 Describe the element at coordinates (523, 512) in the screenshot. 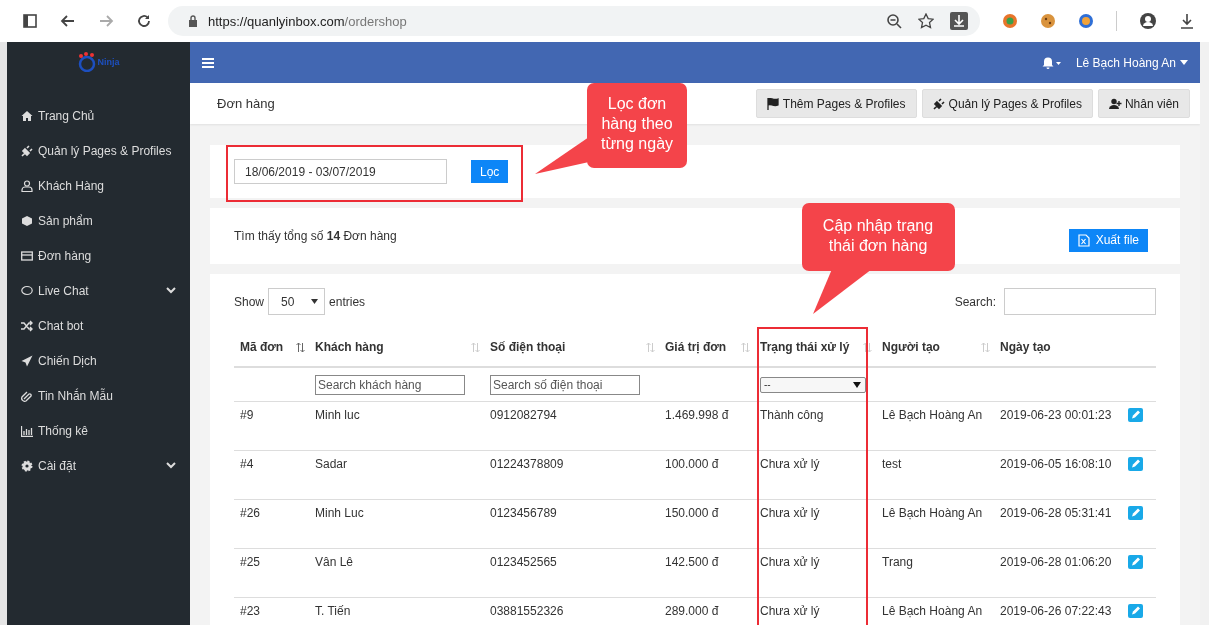

I see `table-cell-text: 0123456789` at that location.